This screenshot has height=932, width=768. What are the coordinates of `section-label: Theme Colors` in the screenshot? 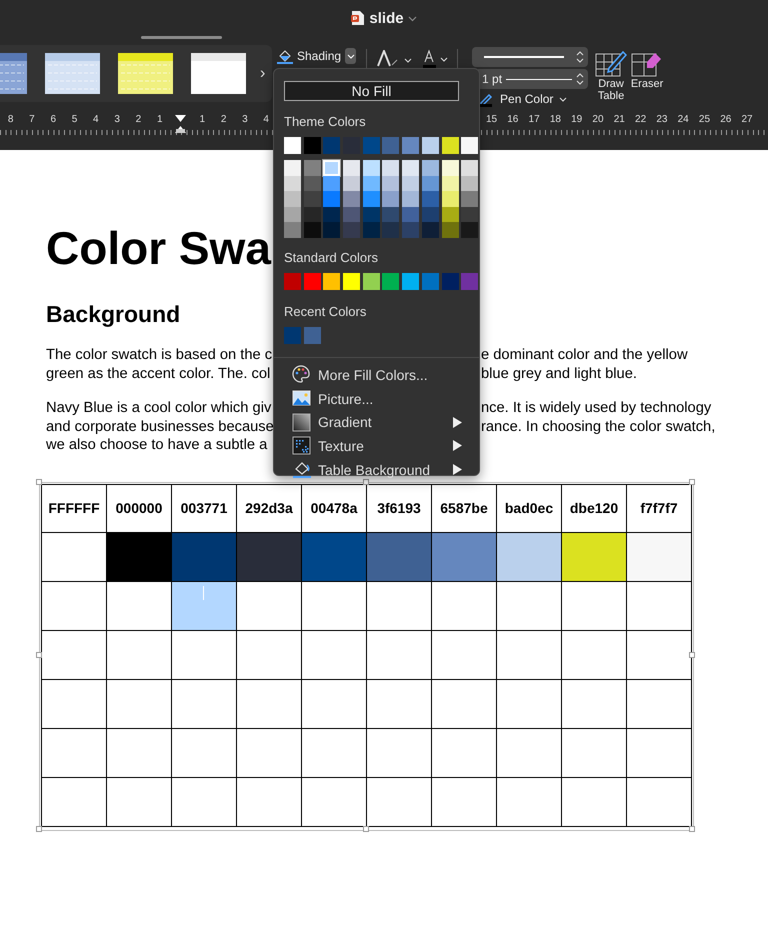 It's located at (325, 121).